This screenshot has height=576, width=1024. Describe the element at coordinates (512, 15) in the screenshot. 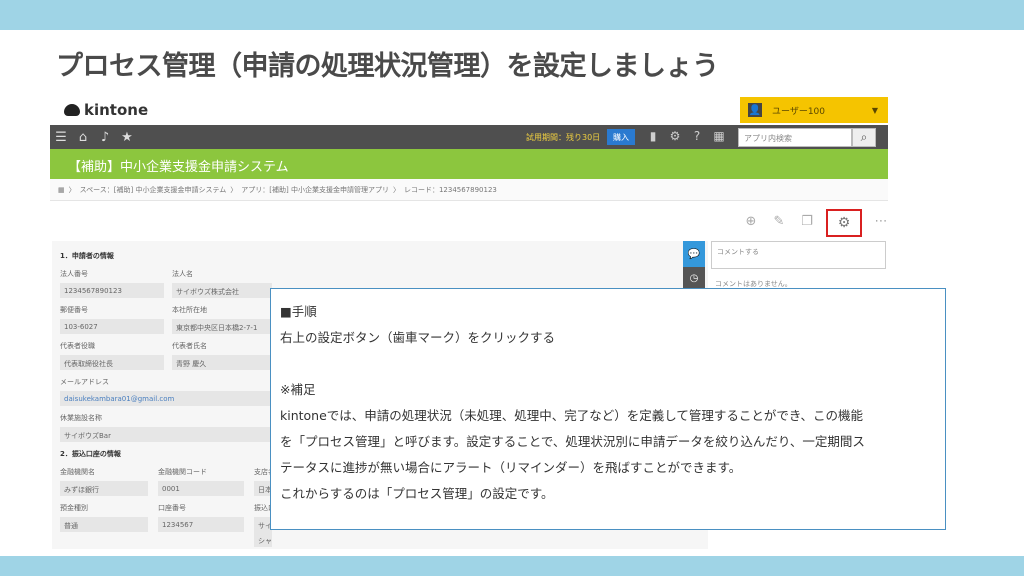

I see `top-band` at that location.